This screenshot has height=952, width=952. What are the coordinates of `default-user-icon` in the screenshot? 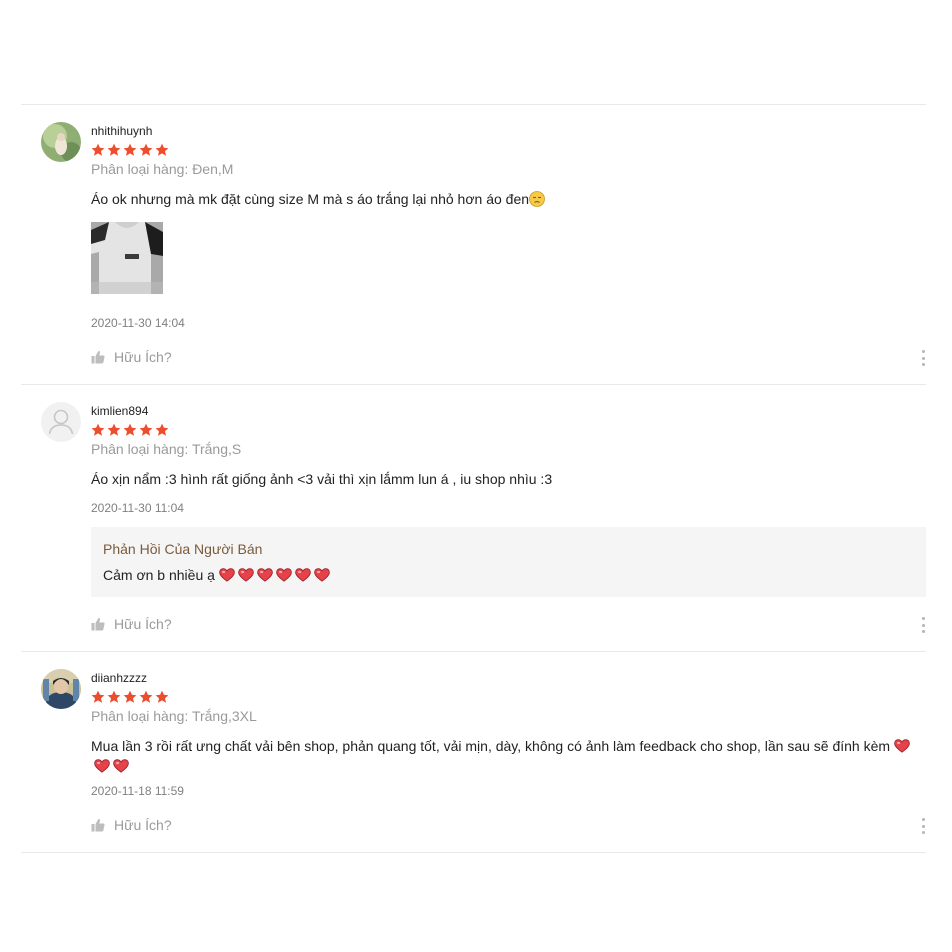 It's located at (61, 422).